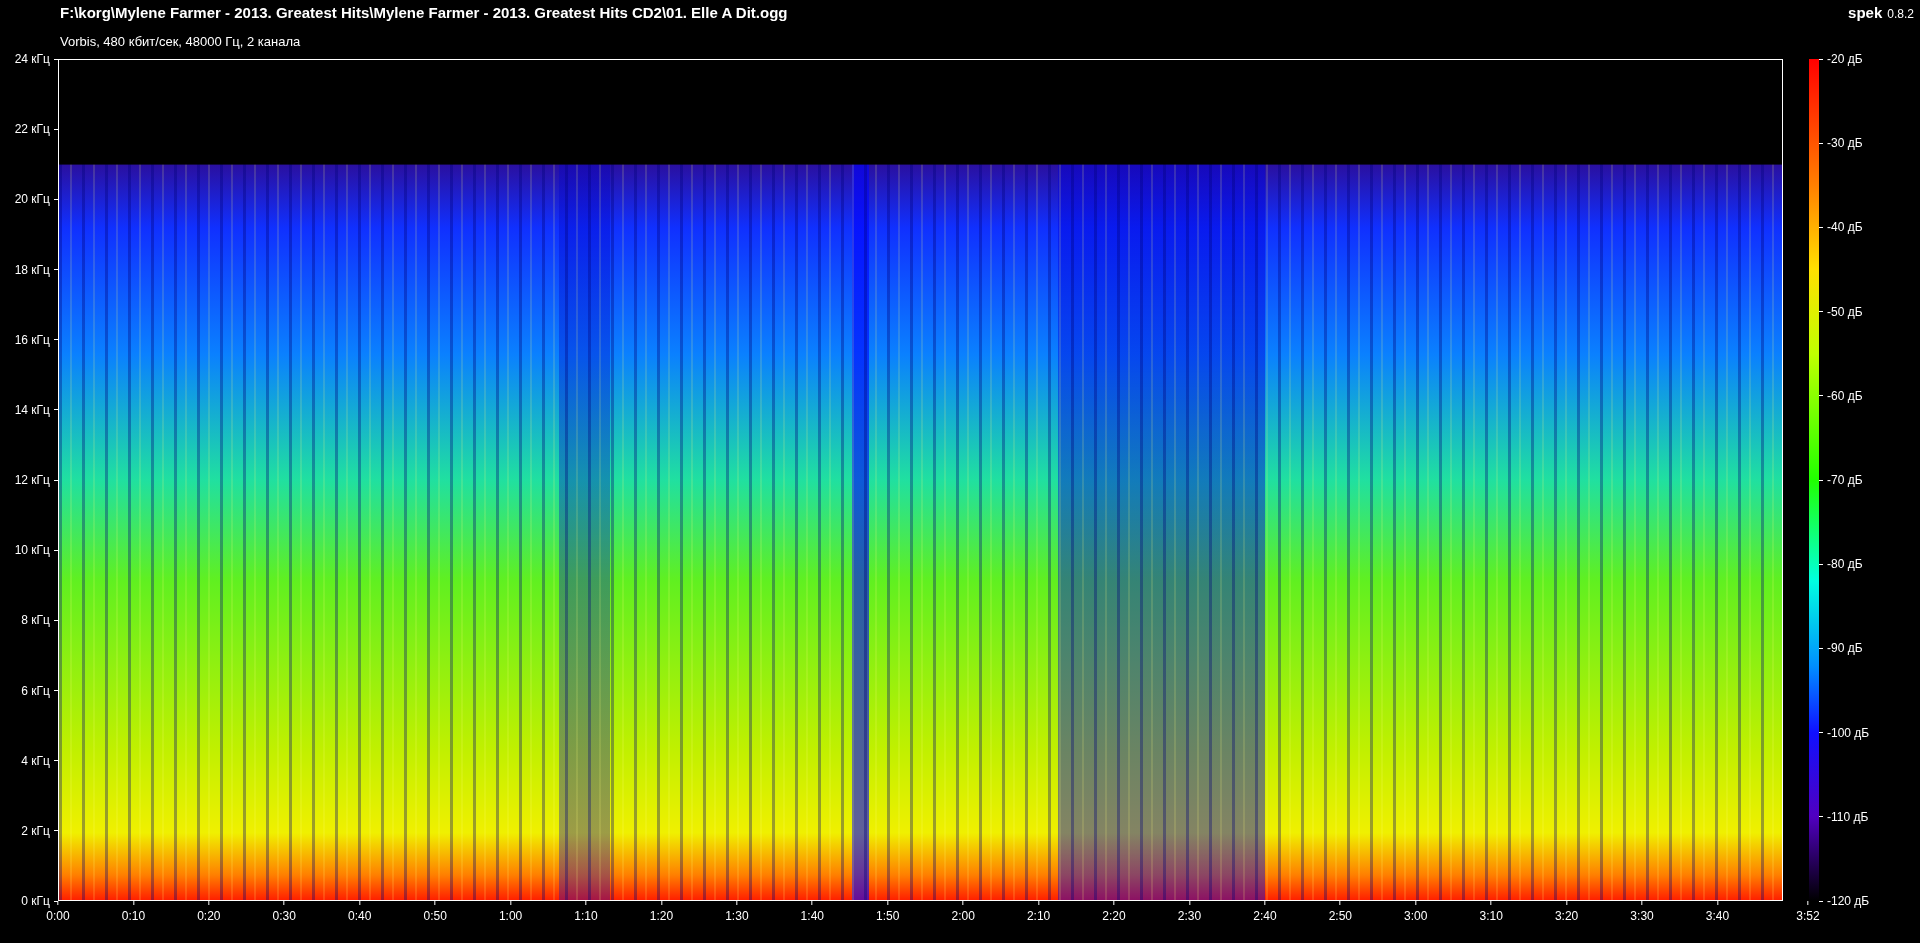 This screenshot has width=1920, height=943. What do you see at coordinates (424, 12) in the screenshot?
I see `file-path-title: F:\korg\Mylene Farmer - 2013. Greatest Hits\Mylene Farmer - 2013. Greatest Hits CD2\01. Elle A Dit.ogg` at bounding box center [424, 12].